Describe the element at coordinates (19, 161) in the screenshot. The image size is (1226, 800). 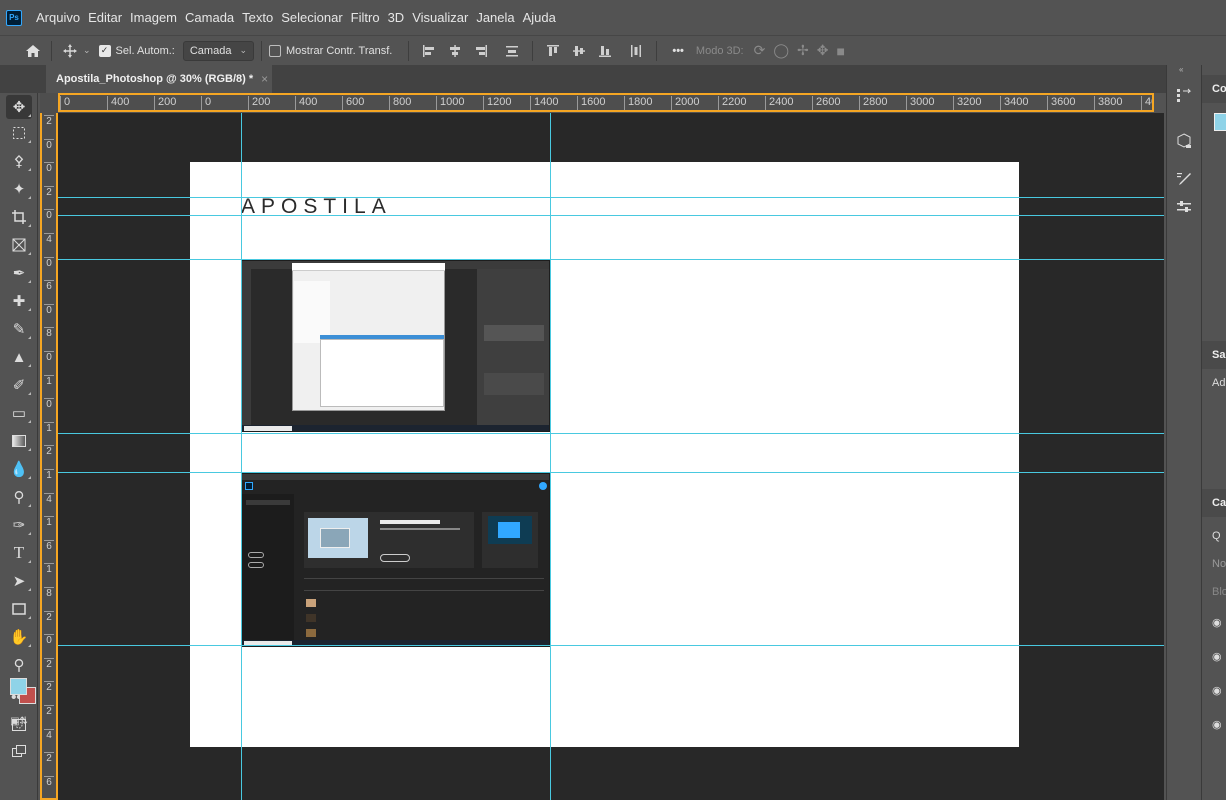
I see `lasso-icon: ⚴` at that location.